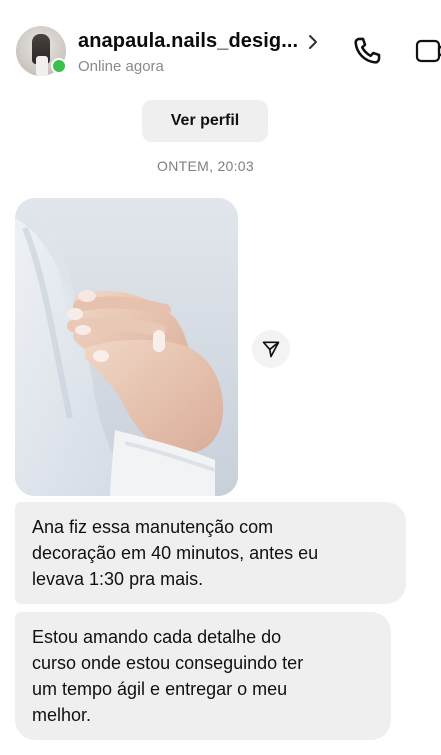 Image resolution: width=441 pixels, height=755 pixels. Describe the element at coordinates (205, 121) in the screenshot. I see `view-profile-button: Ver perfil` at that location.